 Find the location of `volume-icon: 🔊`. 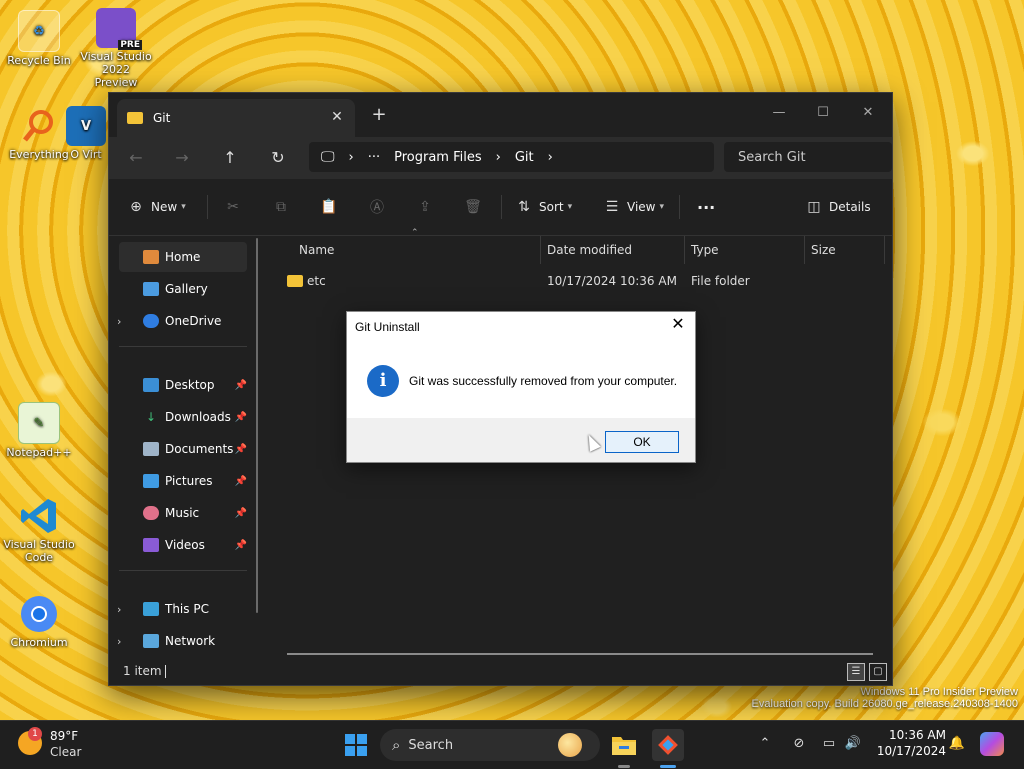

volume-icon: 🔊 is located at coordinates (853, 744).